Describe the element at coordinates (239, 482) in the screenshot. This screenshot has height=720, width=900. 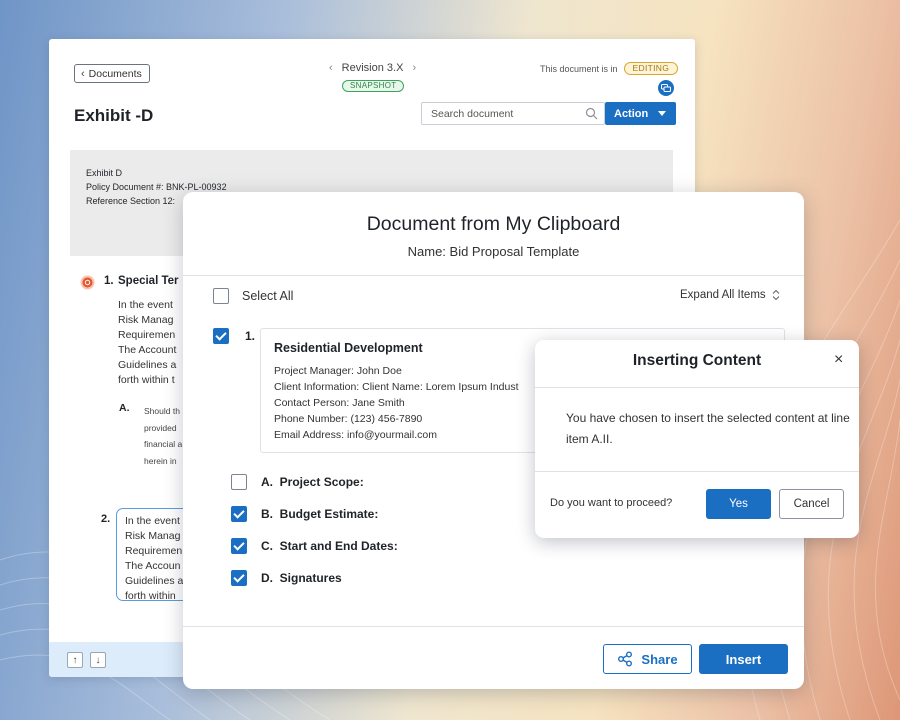
I see `subitem-a-checkbox` at that location.